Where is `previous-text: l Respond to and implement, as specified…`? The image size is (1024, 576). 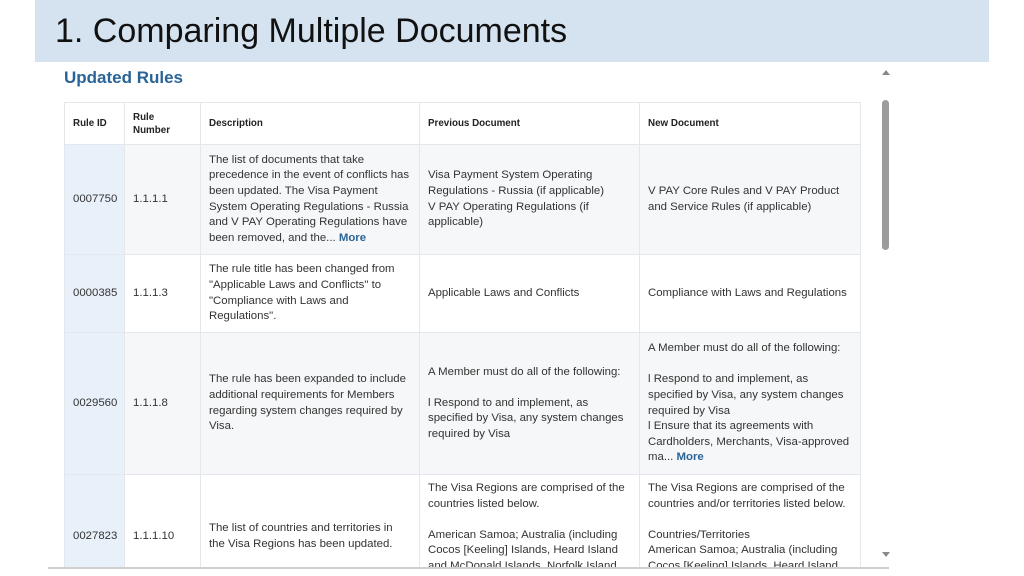 previous-text: l Respond to and implement, as specified… is located at coordinates (526, 418).